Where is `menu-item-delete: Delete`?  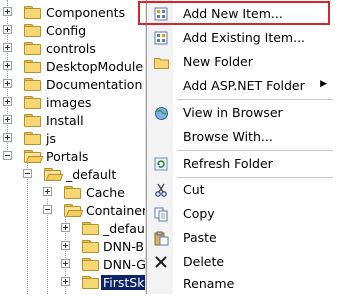 menu-item-delete: Delete is located at coordinates (242, 262).